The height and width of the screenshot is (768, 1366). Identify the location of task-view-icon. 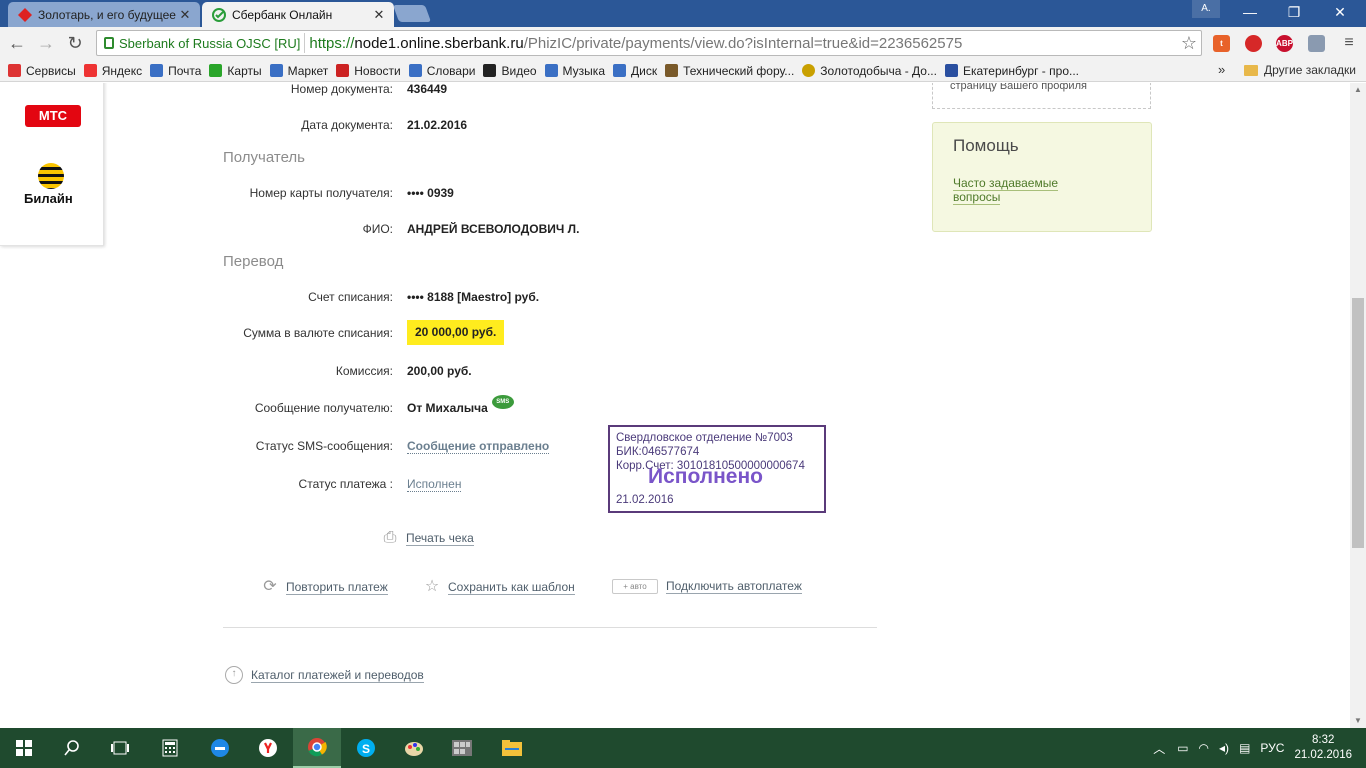
(120, 748).